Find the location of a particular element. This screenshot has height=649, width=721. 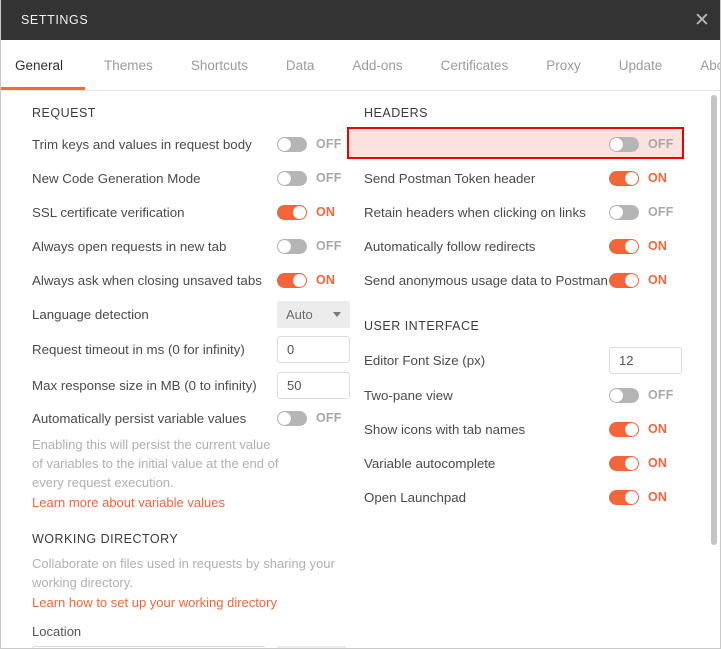

row-ssl-certificate-verification: SSL certificate verification ON is located at coordinates (192, 212).